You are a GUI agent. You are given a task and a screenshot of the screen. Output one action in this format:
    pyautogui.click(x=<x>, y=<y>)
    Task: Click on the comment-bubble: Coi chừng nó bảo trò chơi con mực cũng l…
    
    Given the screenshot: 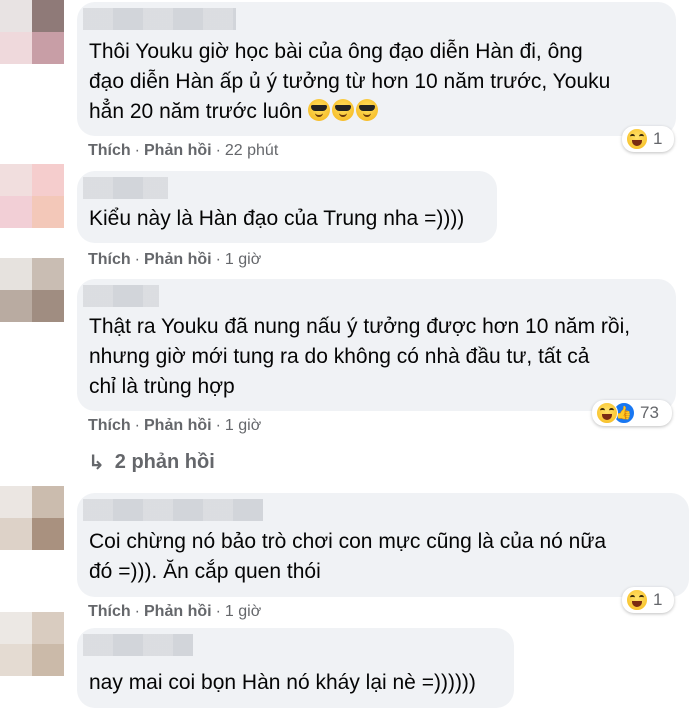 What is the action you would take?
    pyautogui.click(x=383, y=545)
    